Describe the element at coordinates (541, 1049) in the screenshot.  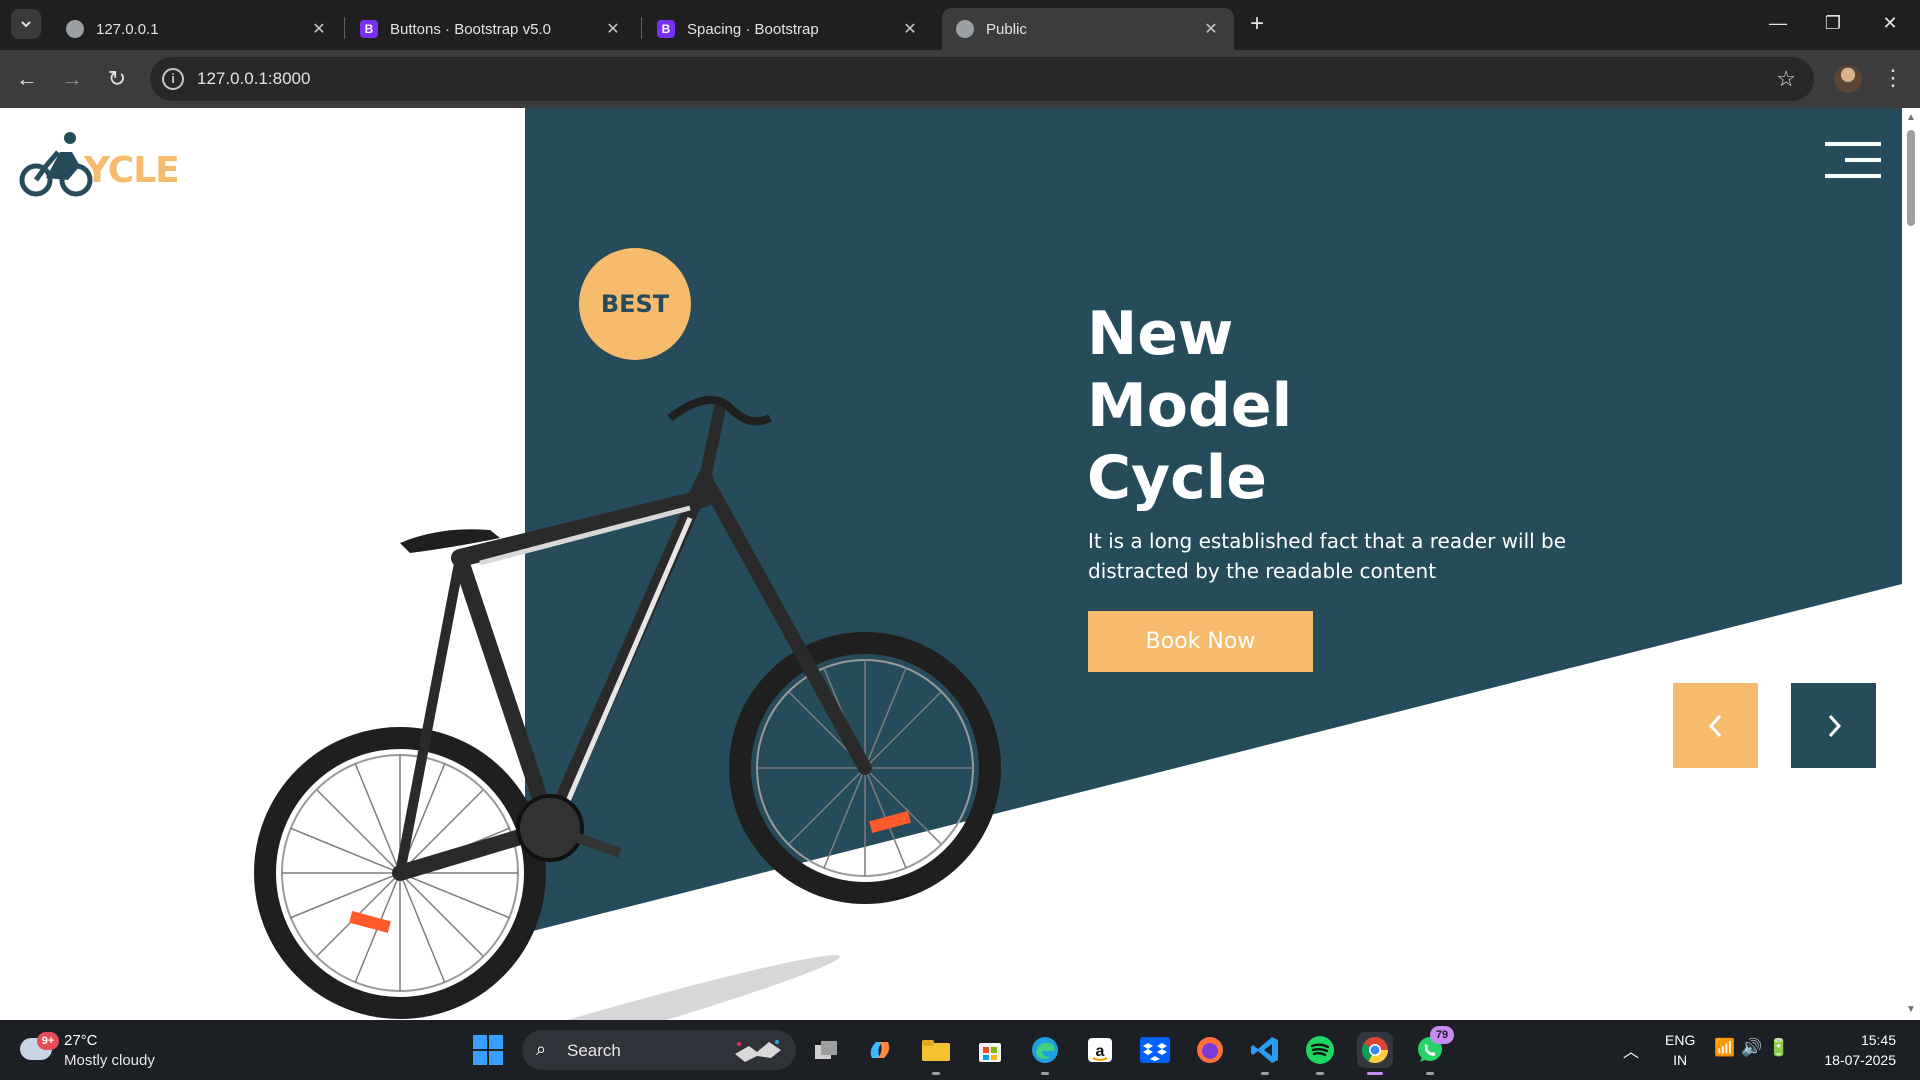
I see `search-icon: ⌕` at that location.